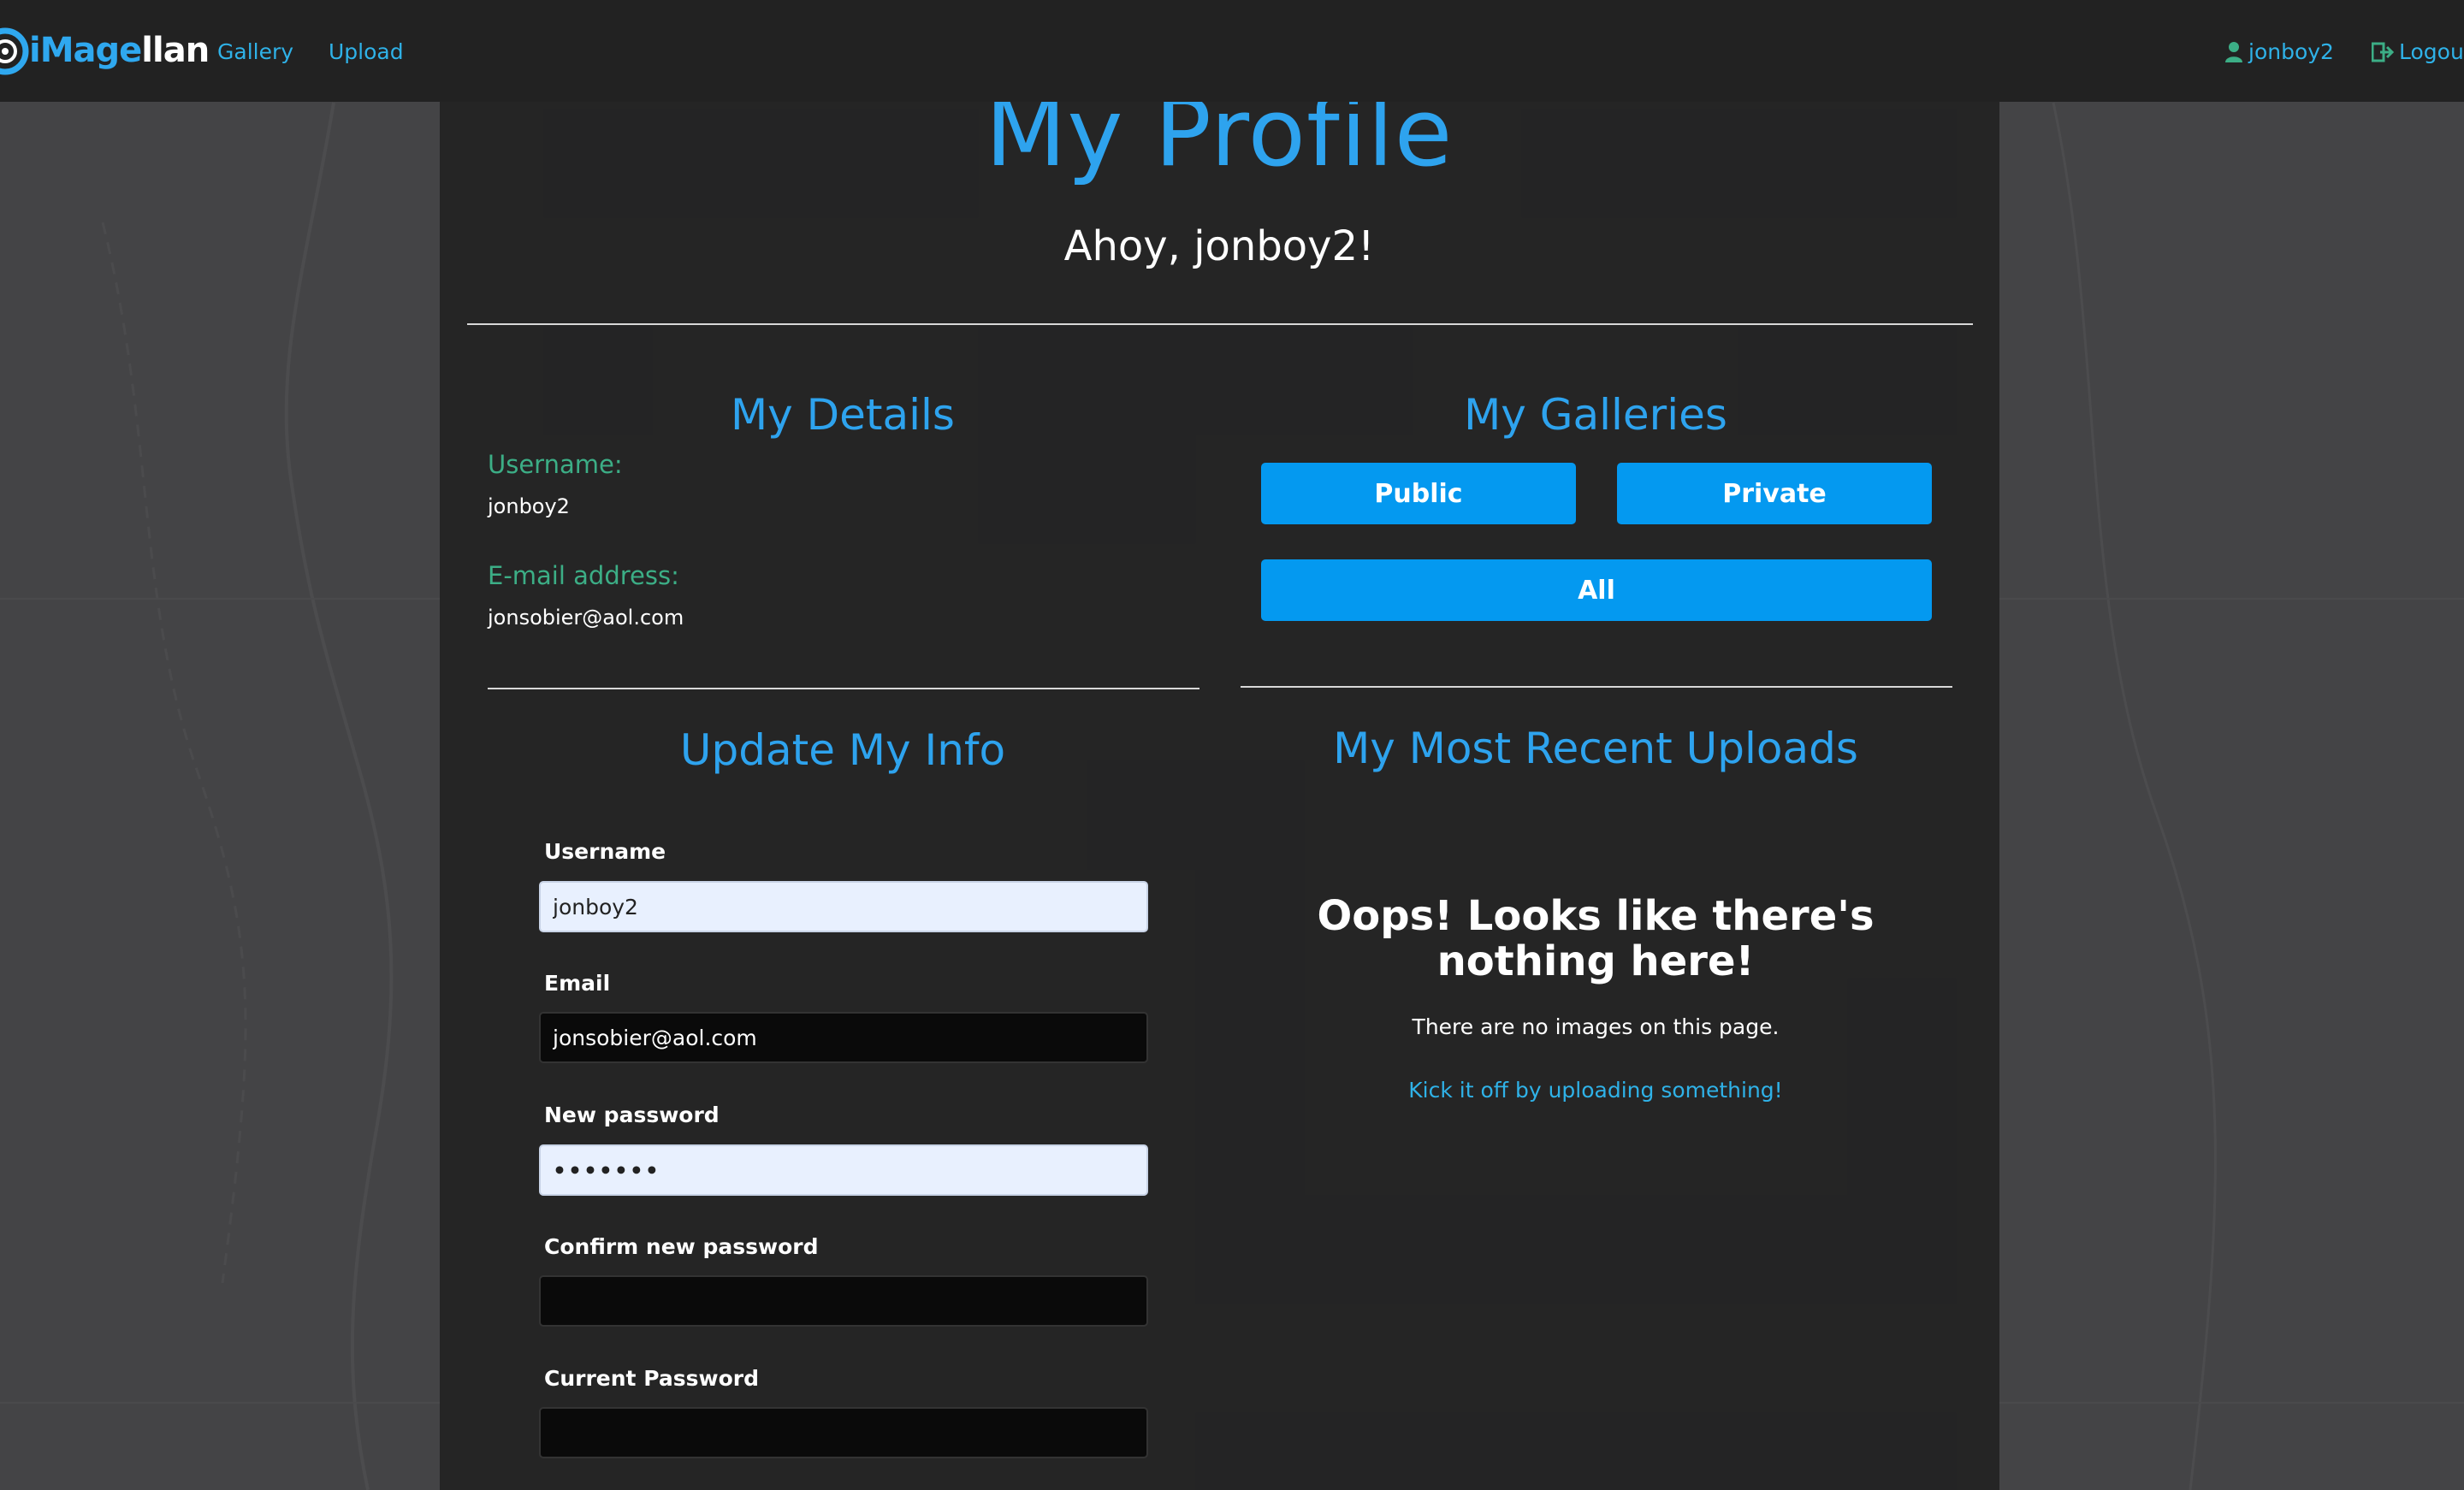 The width and height of the screenshot is (2464, 1490). What do you see at coordinates (1596, 1027) in the screenshot?
I see `empty-state-message: There are no images on this page.` at bounding box center [1596, 1027].